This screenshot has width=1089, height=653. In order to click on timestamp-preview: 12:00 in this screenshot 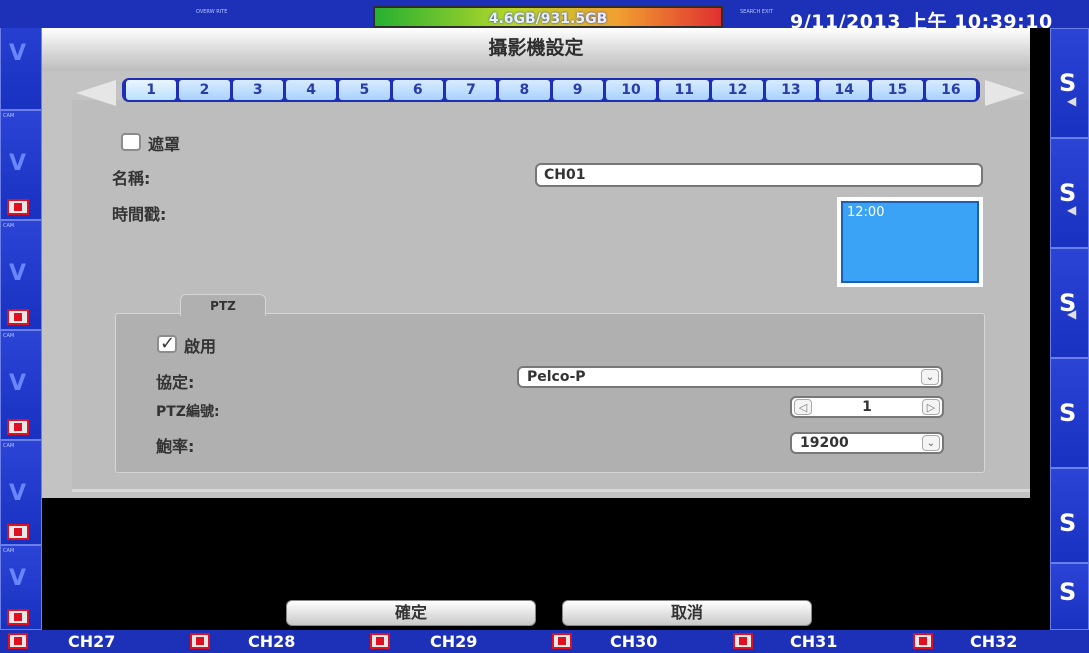, I will do `click(910, 242)`.